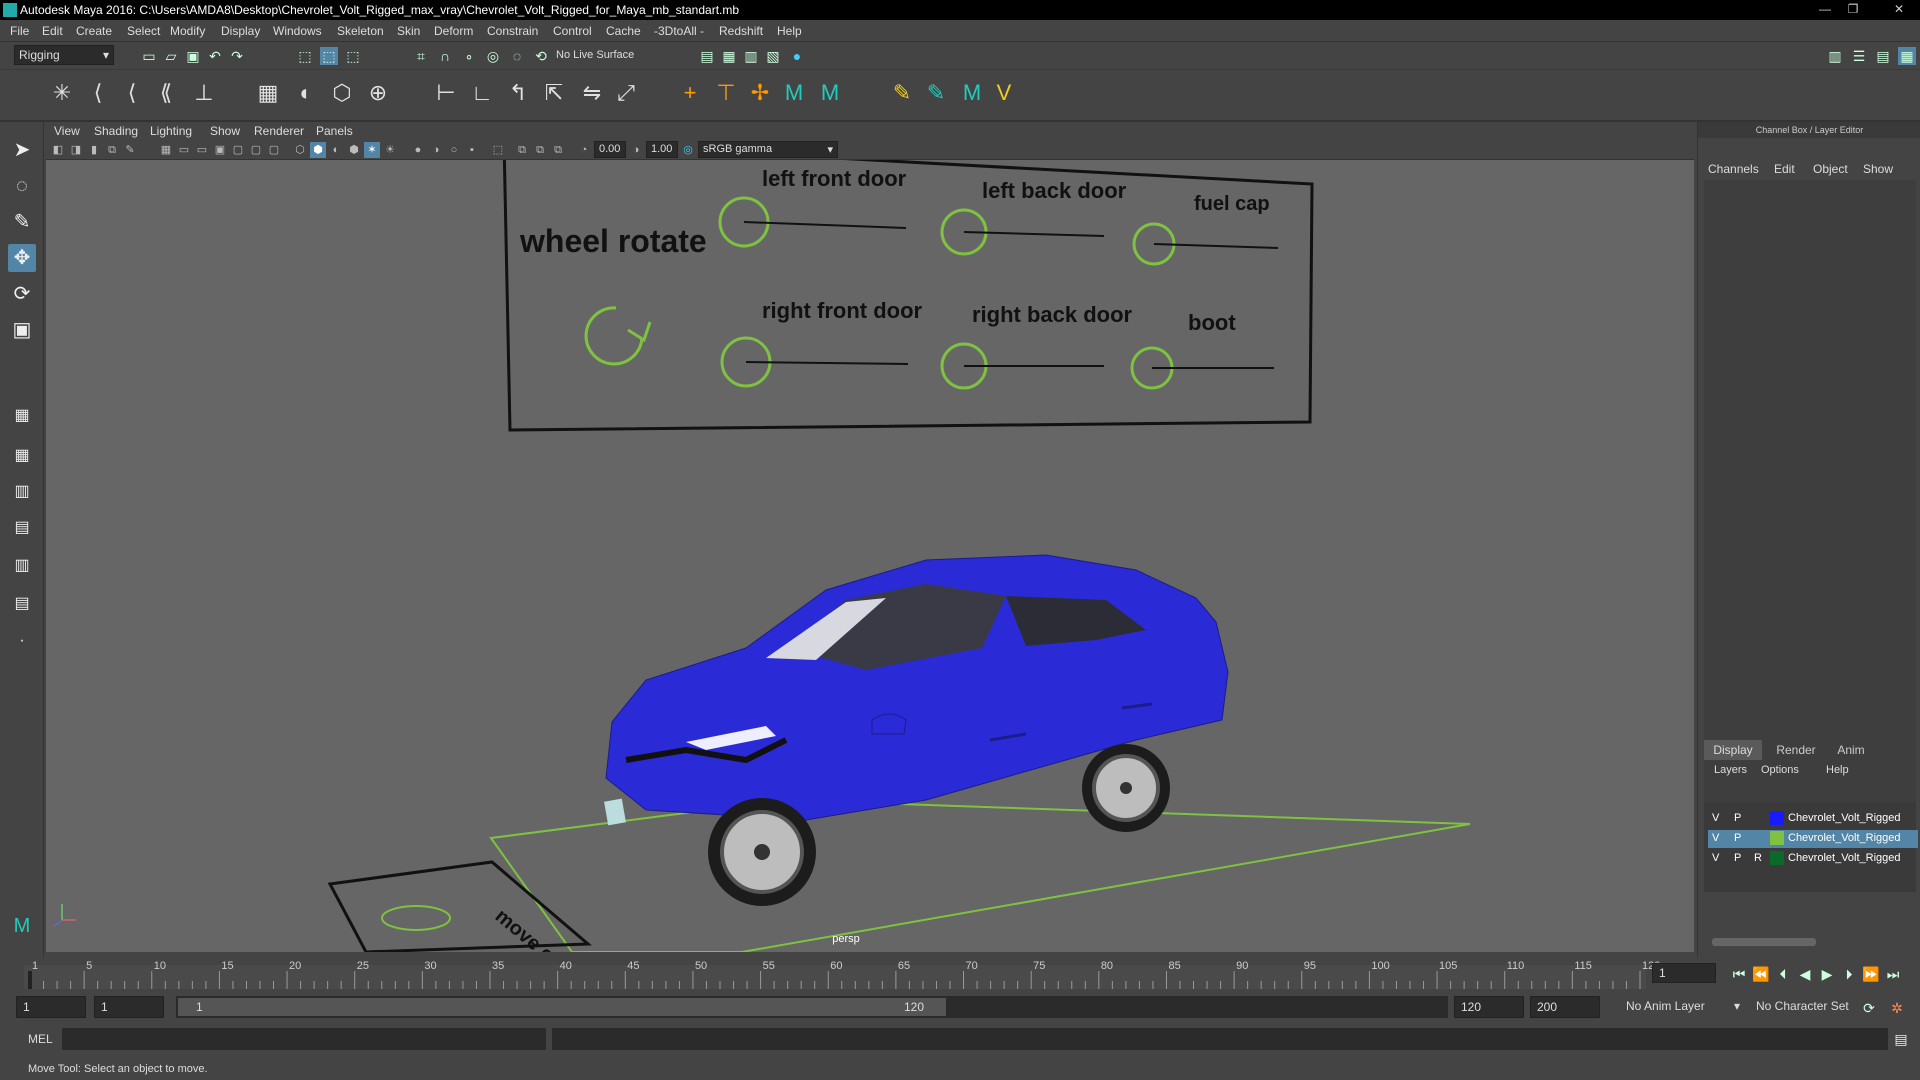 Image resolution: width=1920 pixels, height=1080 pixels. What do you see at coordinates (1878, 169) in the screenshot?
I see `channel-menu-show: Show` at bounding box center [1878, 169].